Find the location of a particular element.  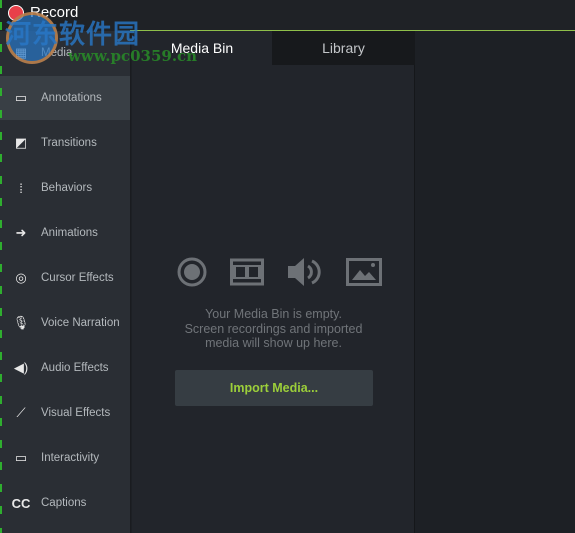

sidebar-item-animations: ➜ Animations is located at coordinates (65, 233).